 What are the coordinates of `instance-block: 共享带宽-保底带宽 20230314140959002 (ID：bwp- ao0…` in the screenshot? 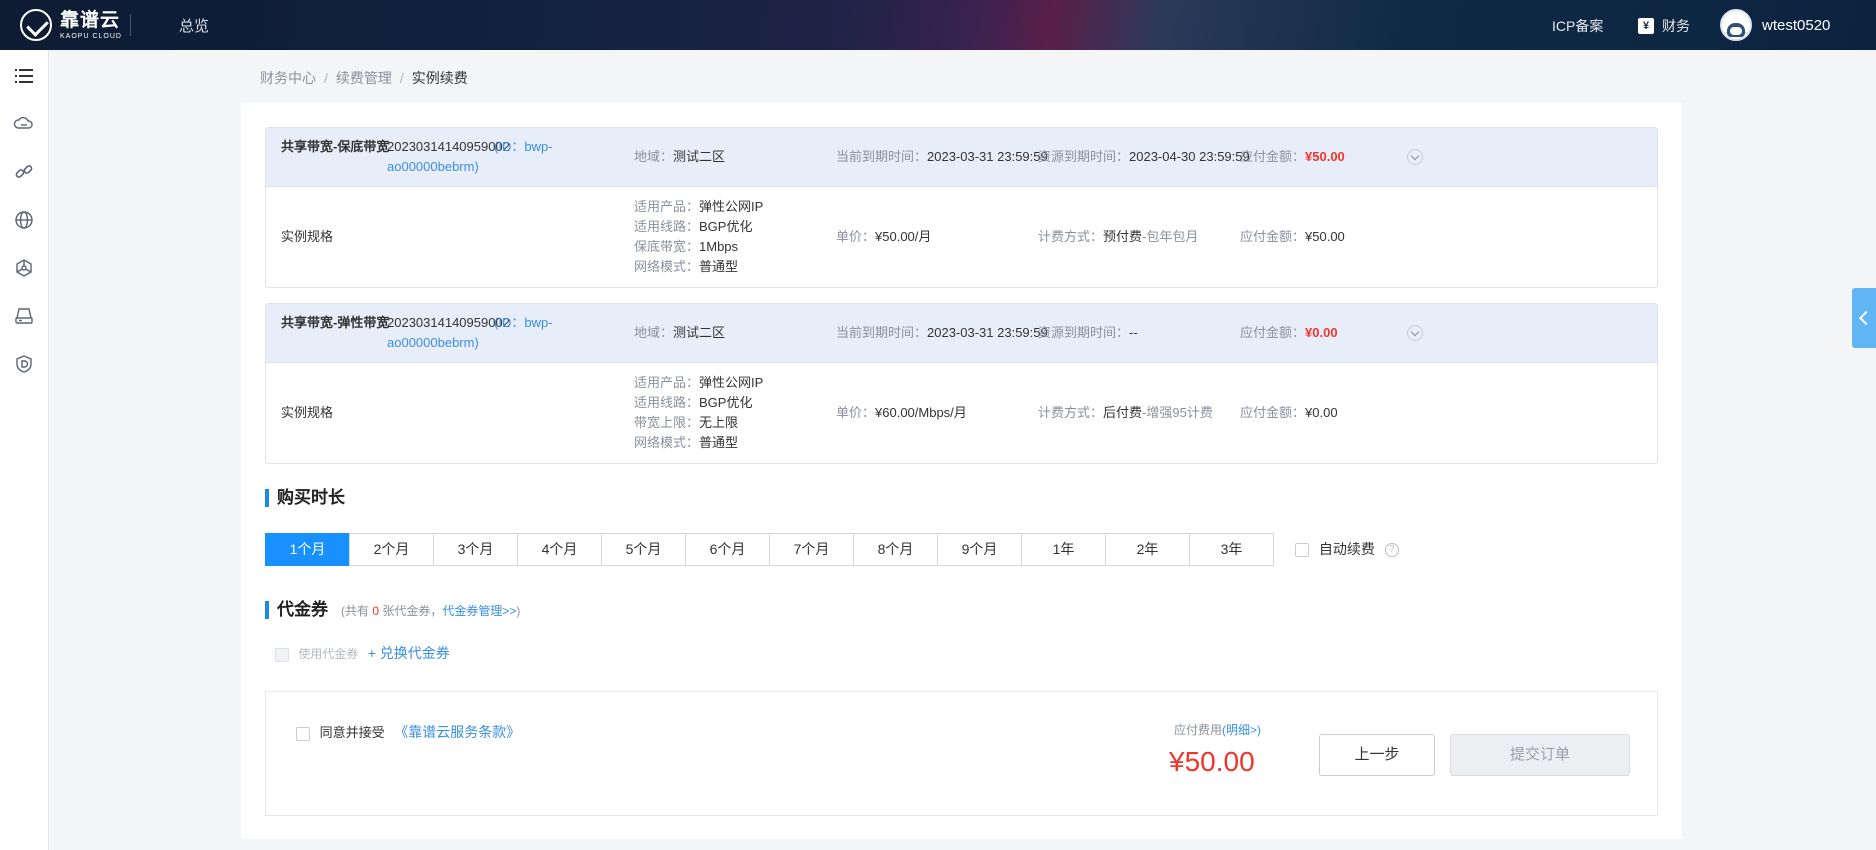 It's located at (961, 207).